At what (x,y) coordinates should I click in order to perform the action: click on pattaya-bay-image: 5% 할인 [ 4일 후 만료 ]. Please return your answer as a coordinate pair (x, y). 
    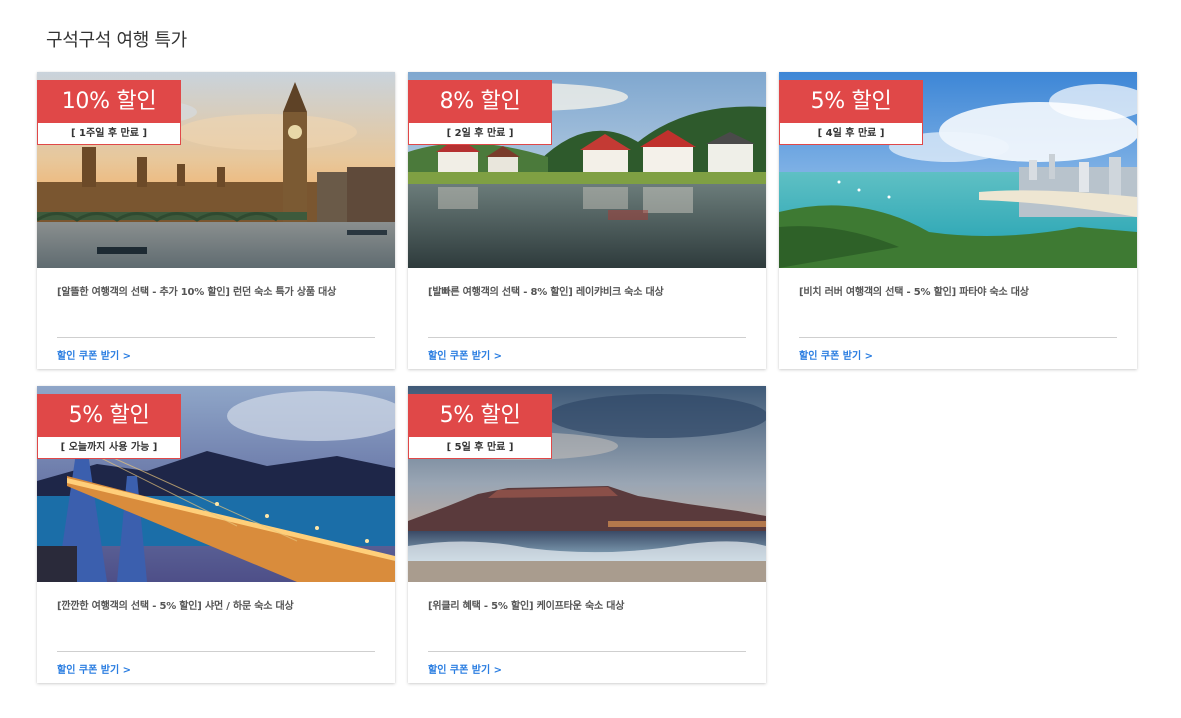
    Looking at the image, I should click on (958, 170).